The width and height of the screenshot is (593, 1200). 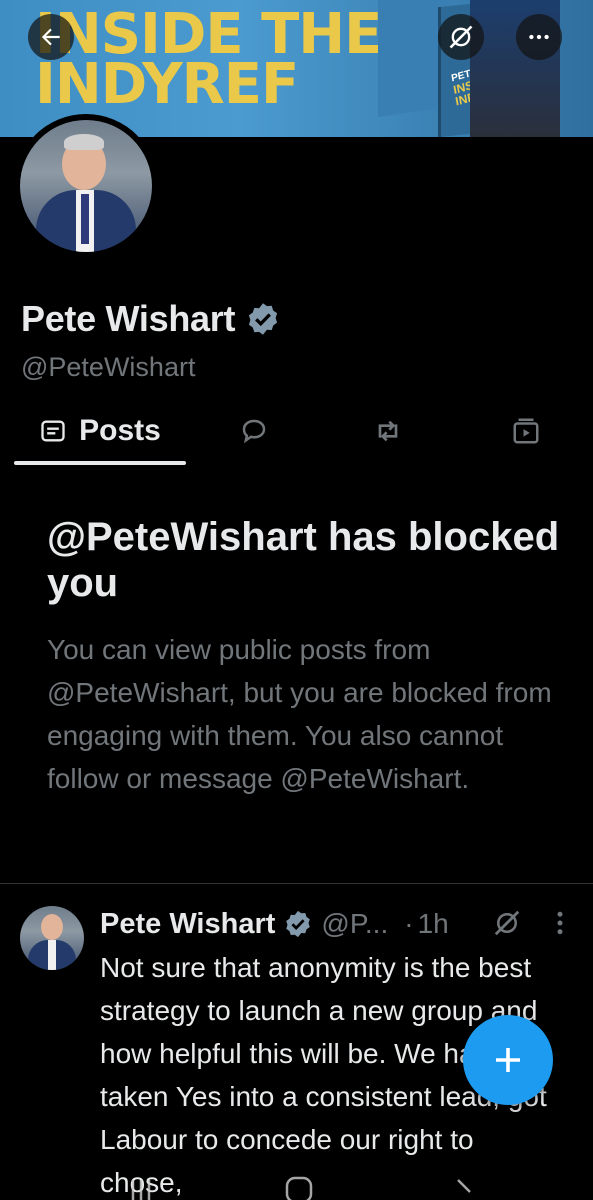 I want to click on plus-icon, so click(x=508, y=1060).